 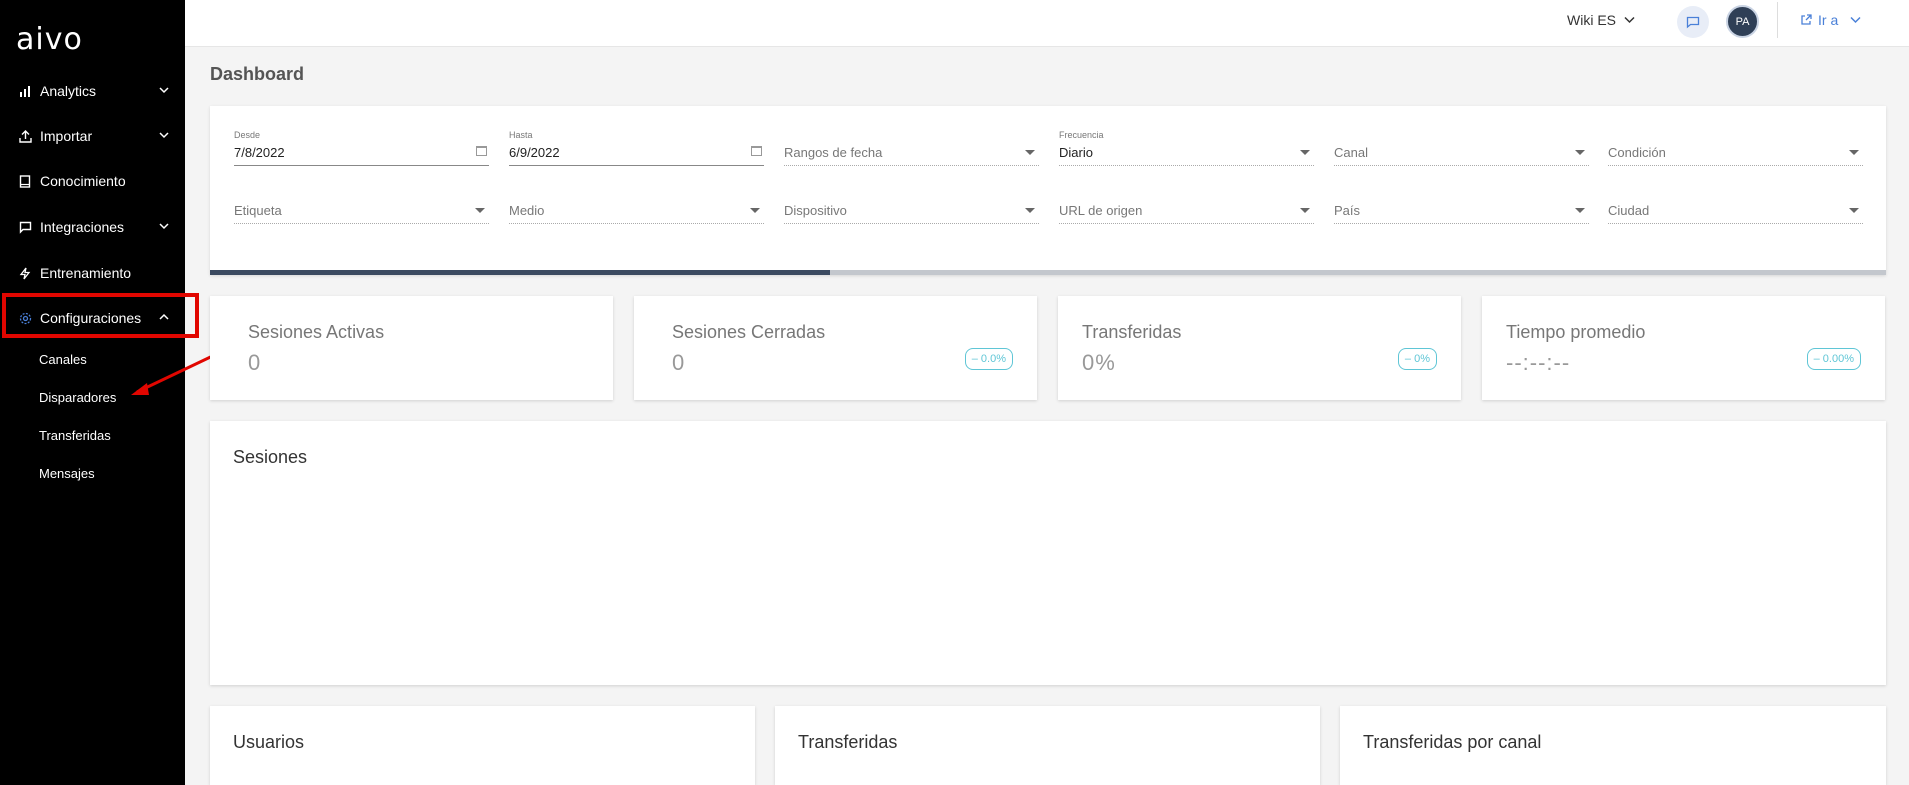 I want to click on sidebar-item-conocimiento: Conocimiento, so click(x=92, y=181).